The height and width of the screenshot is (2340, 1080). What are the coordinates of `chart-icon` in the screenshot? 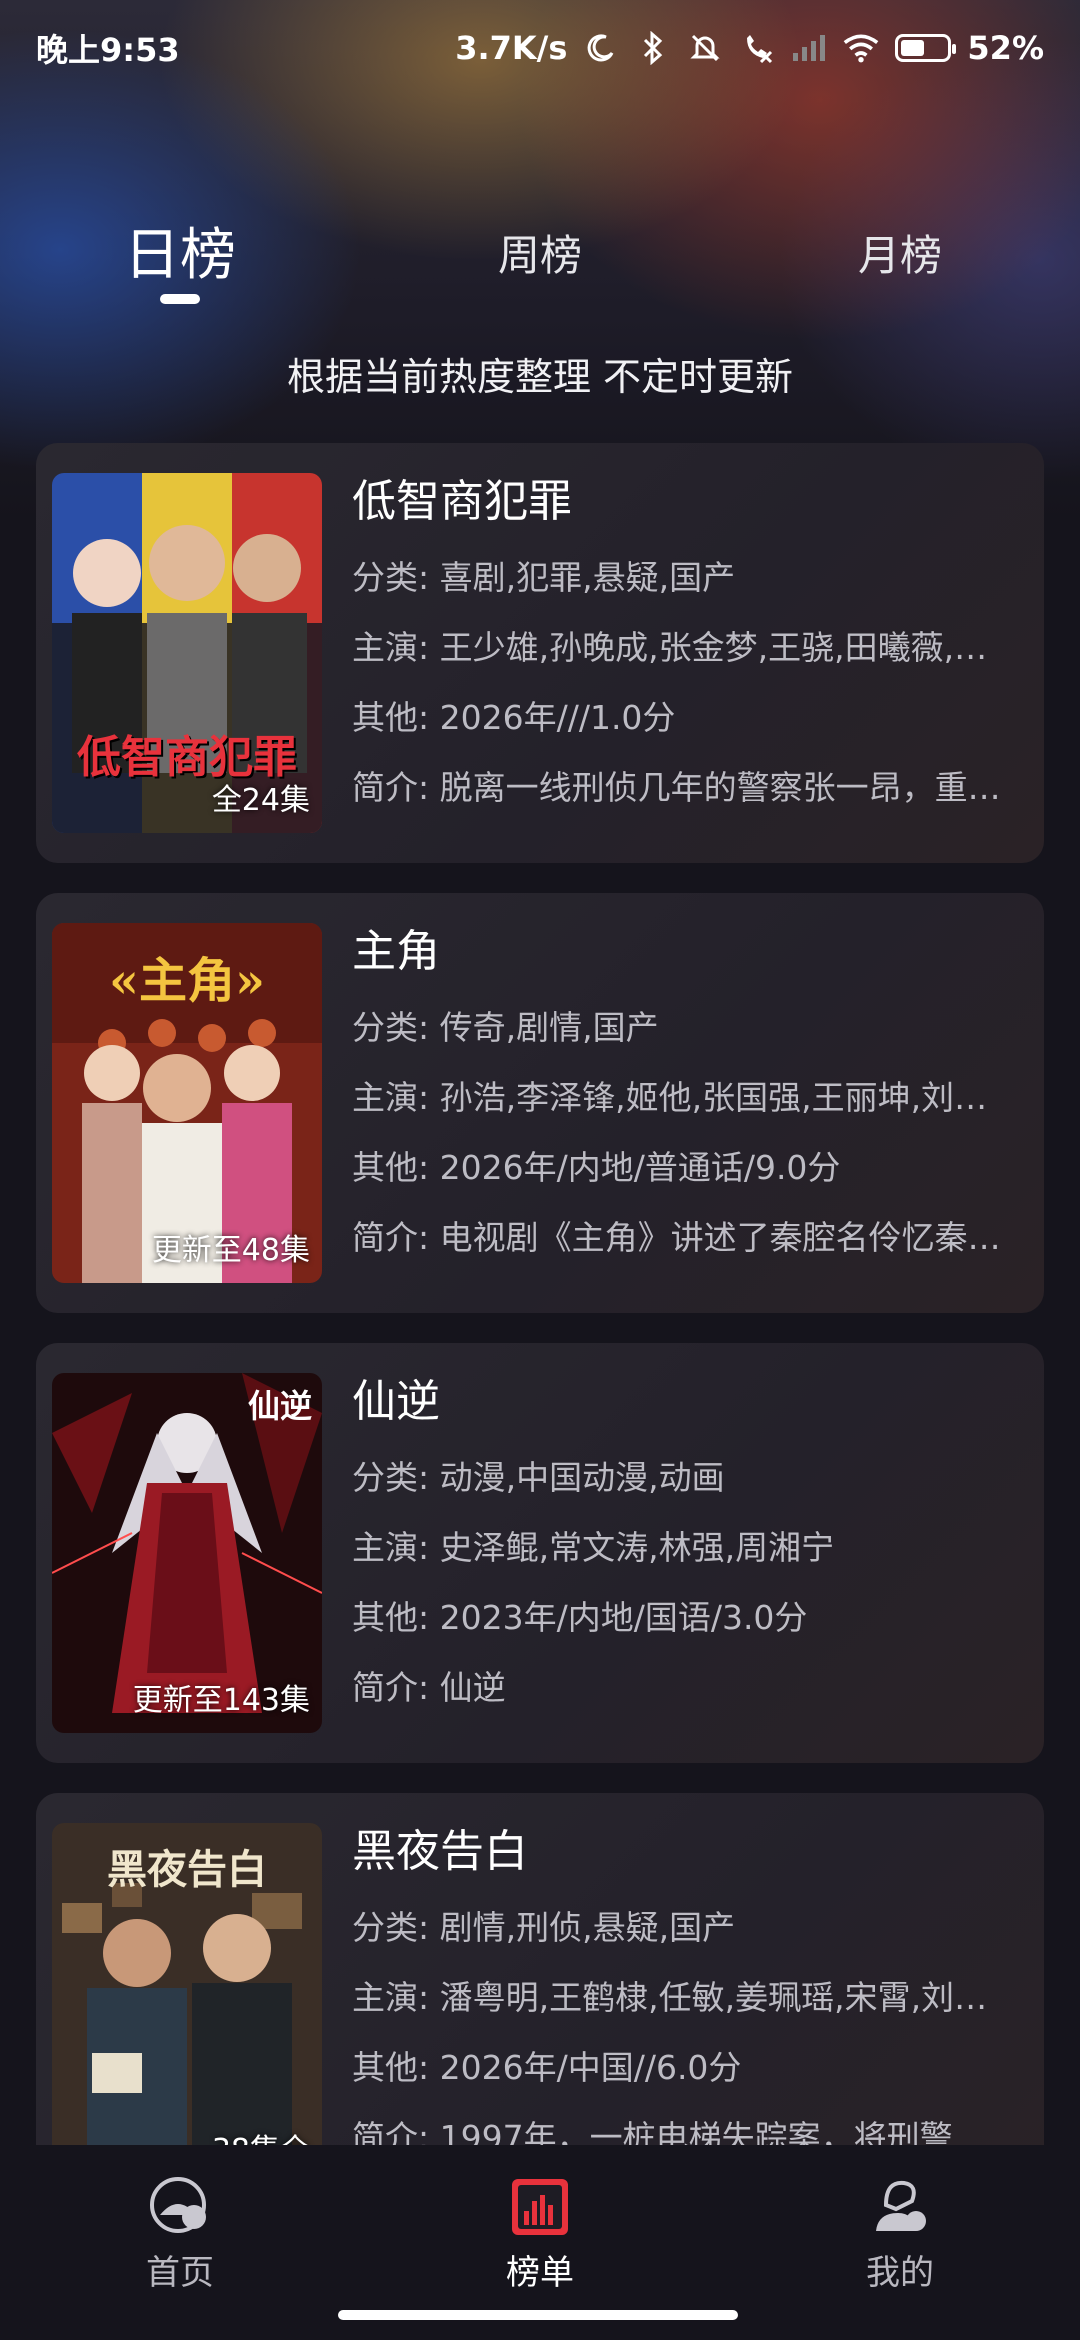 It's located at (540, 2207).